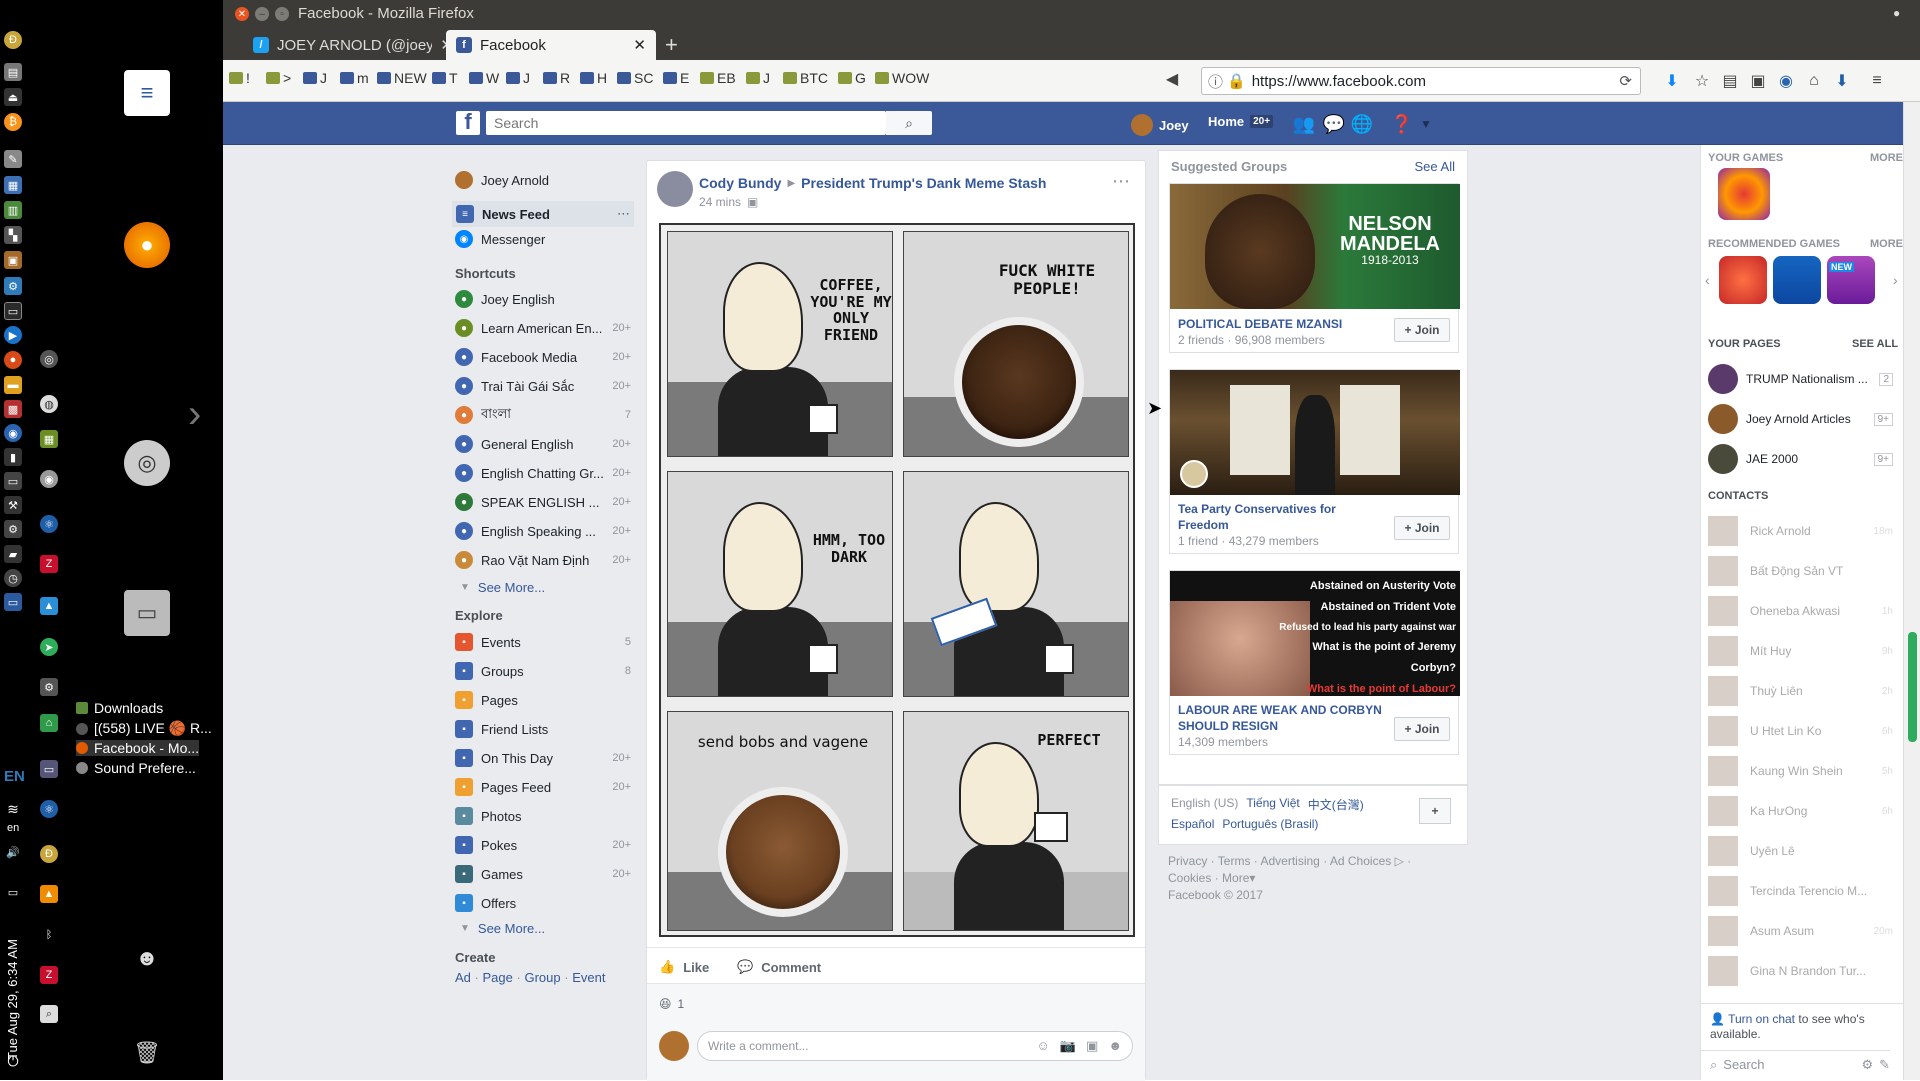  Describe the element at coordinates (13, 809) in the screenshot. I see `wifi-icon: ≋` at that location.